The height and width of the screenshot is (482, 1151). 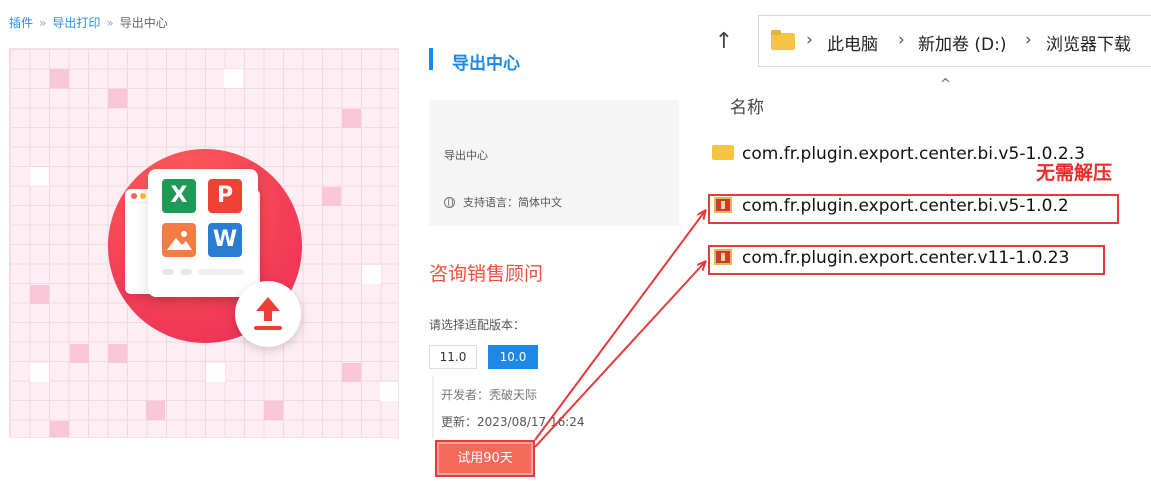 What do you see at coordinates (913, 209) in the screenshot?
I see `highlight-box-bi` at bounding box center [913, 209].